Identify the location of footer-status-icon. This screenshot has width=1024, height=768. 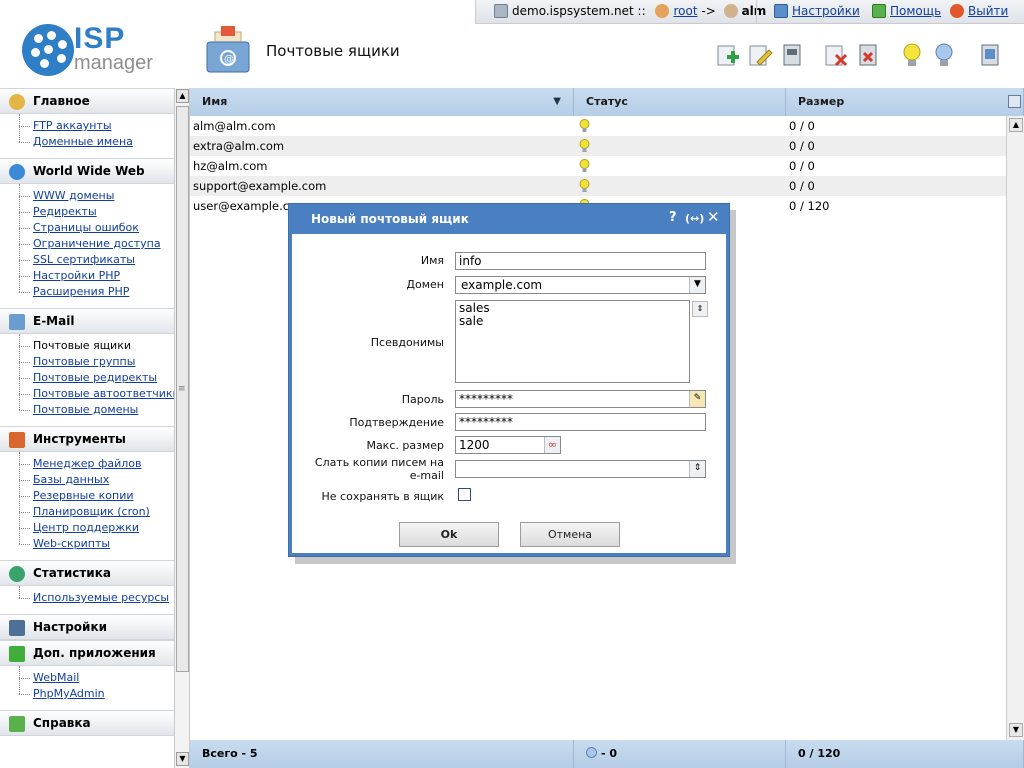
(591, 752).